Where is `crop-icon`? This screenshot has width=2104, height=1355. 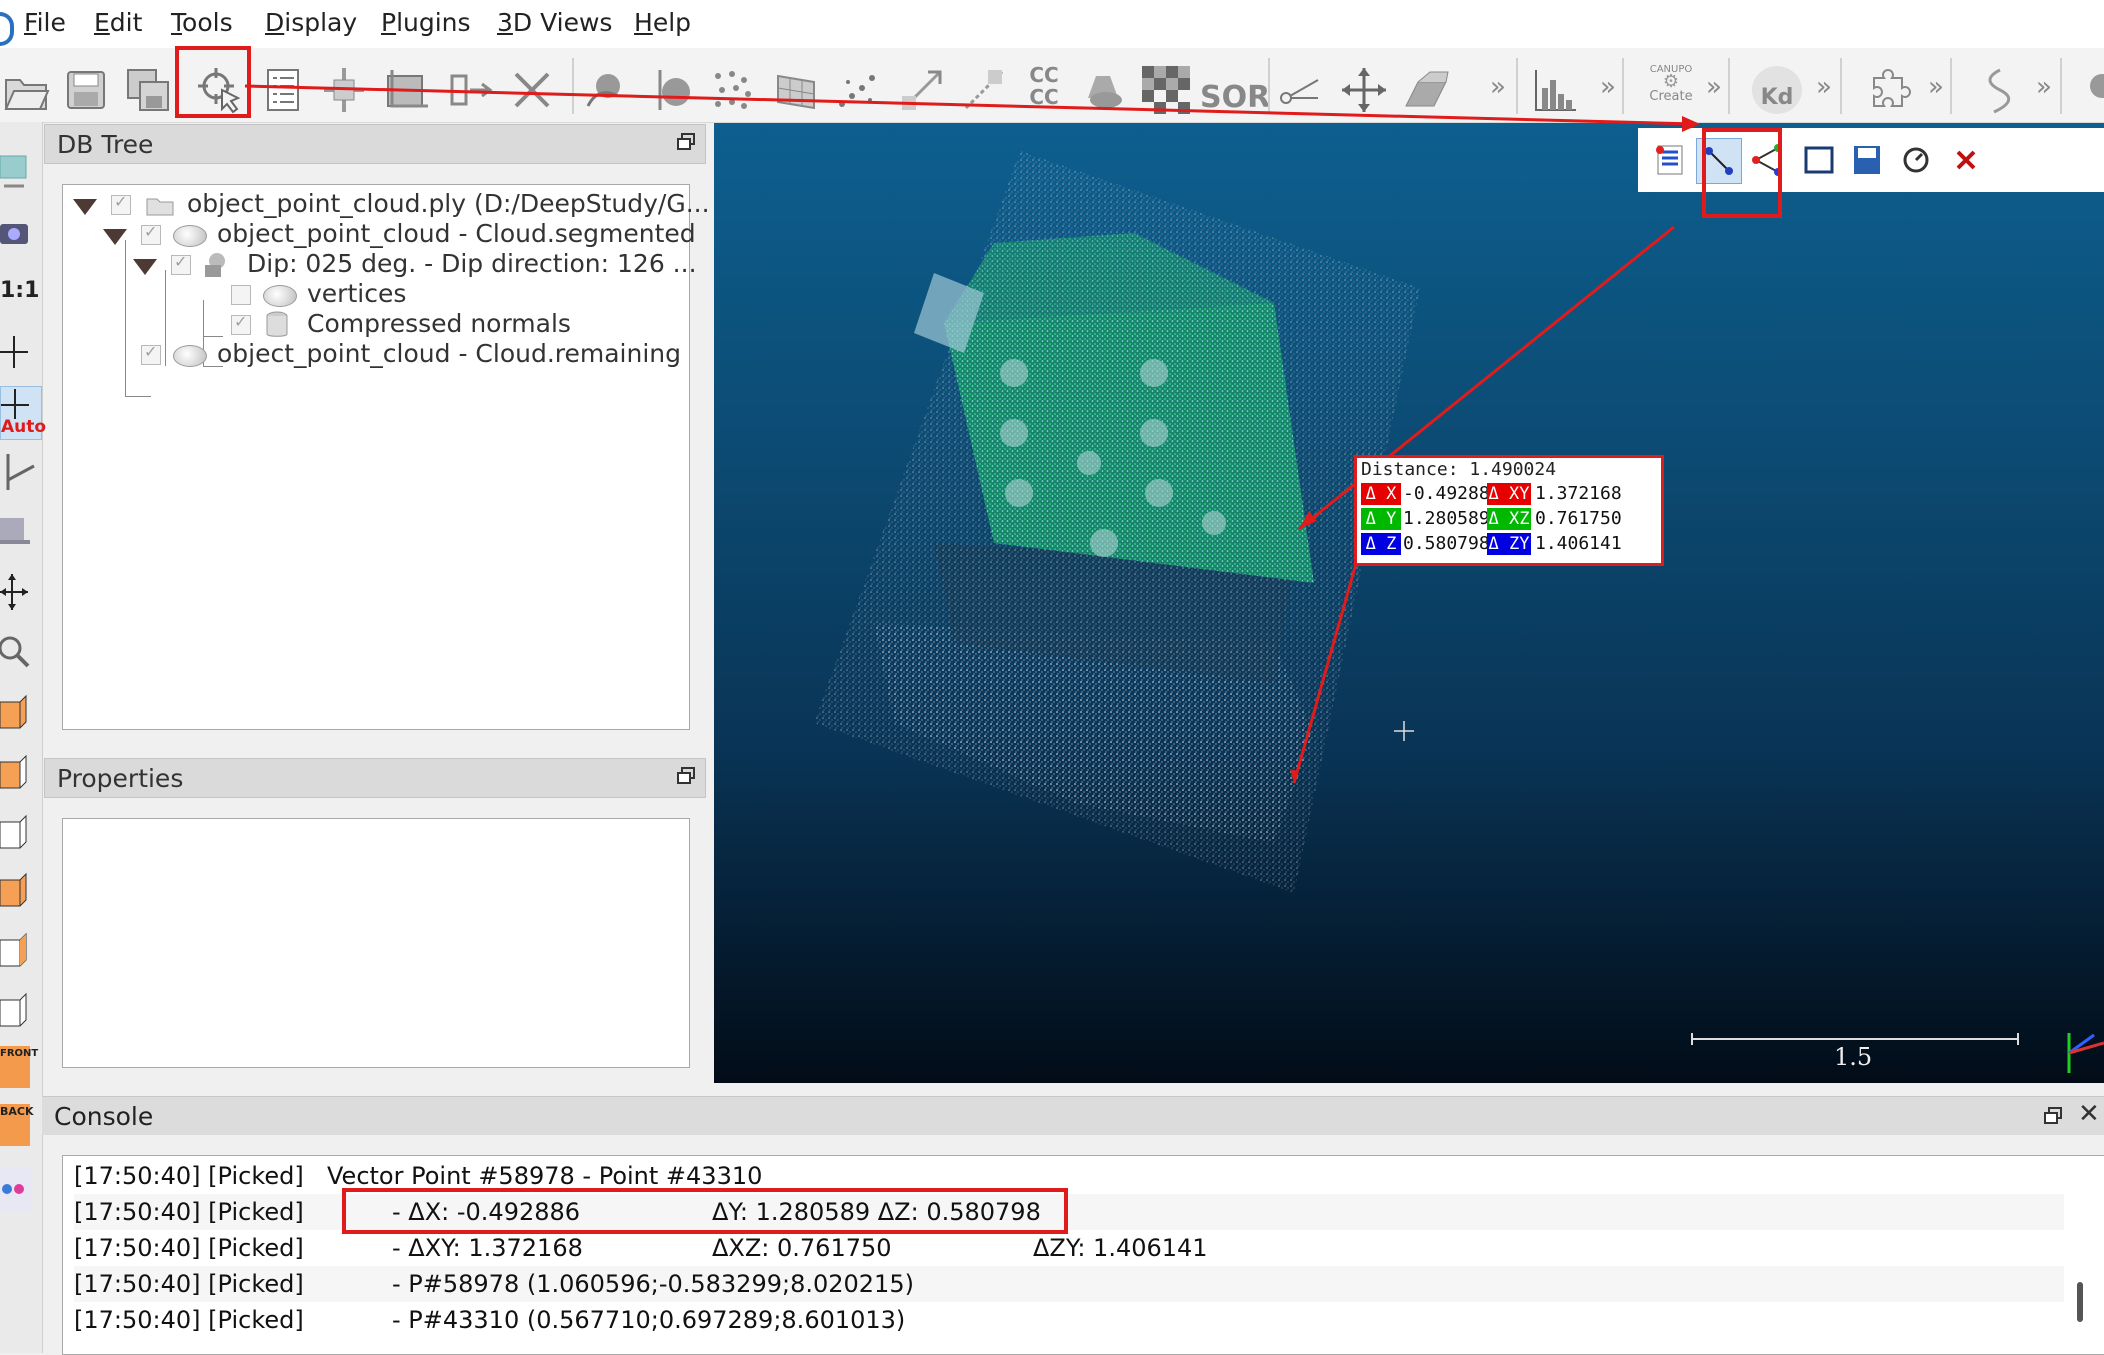
crop-icon is located at coordinates (406, 90).